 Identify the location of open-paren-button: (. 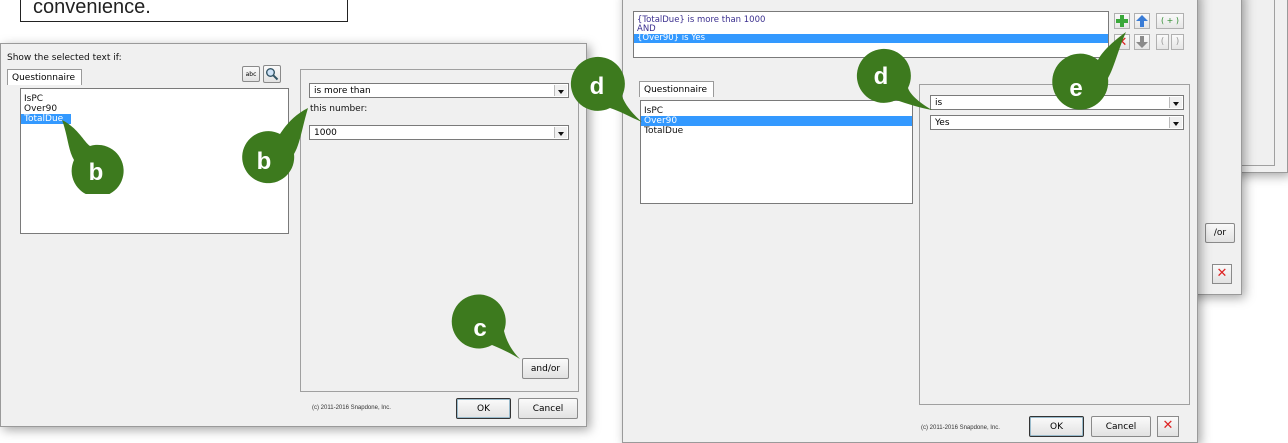
(1162, 42).